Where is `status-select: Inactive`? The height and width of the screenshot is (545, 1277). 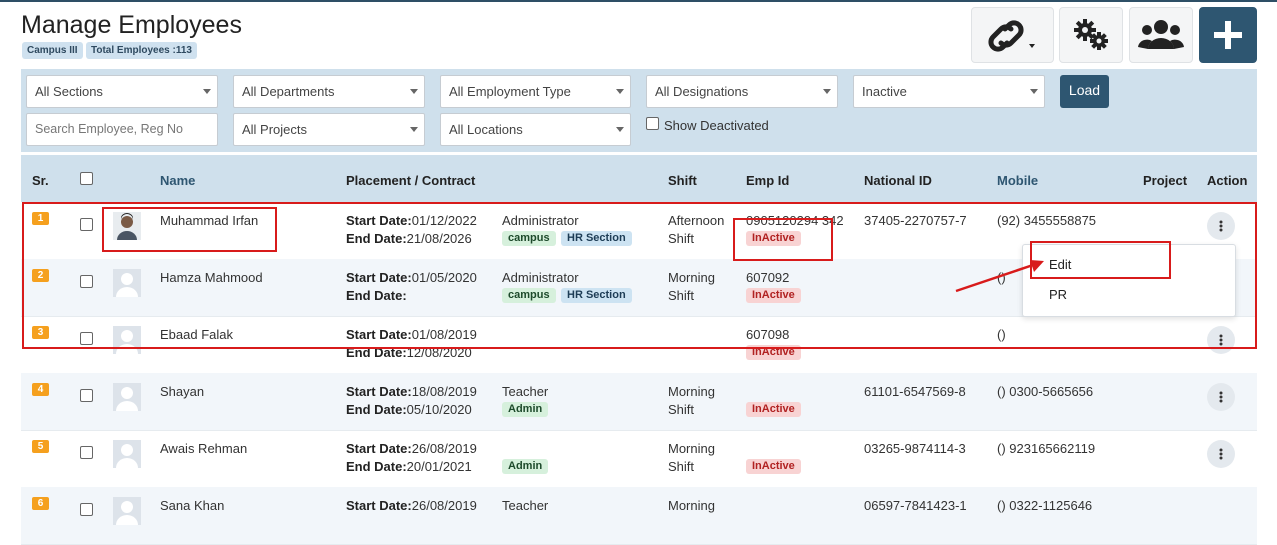 status-select: Inactive is located at coordinates (949, 91).